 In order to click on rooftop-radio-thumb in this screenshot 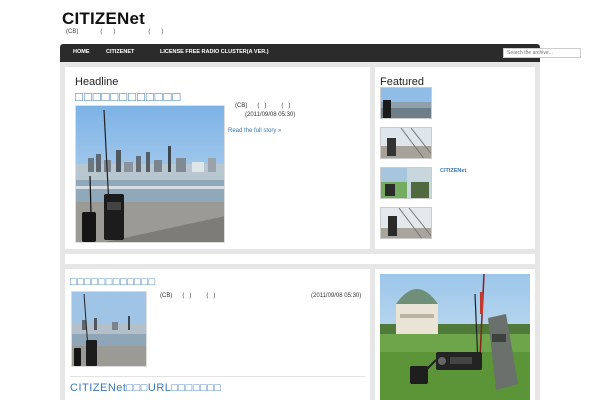, I will do `click(109, 329)`.